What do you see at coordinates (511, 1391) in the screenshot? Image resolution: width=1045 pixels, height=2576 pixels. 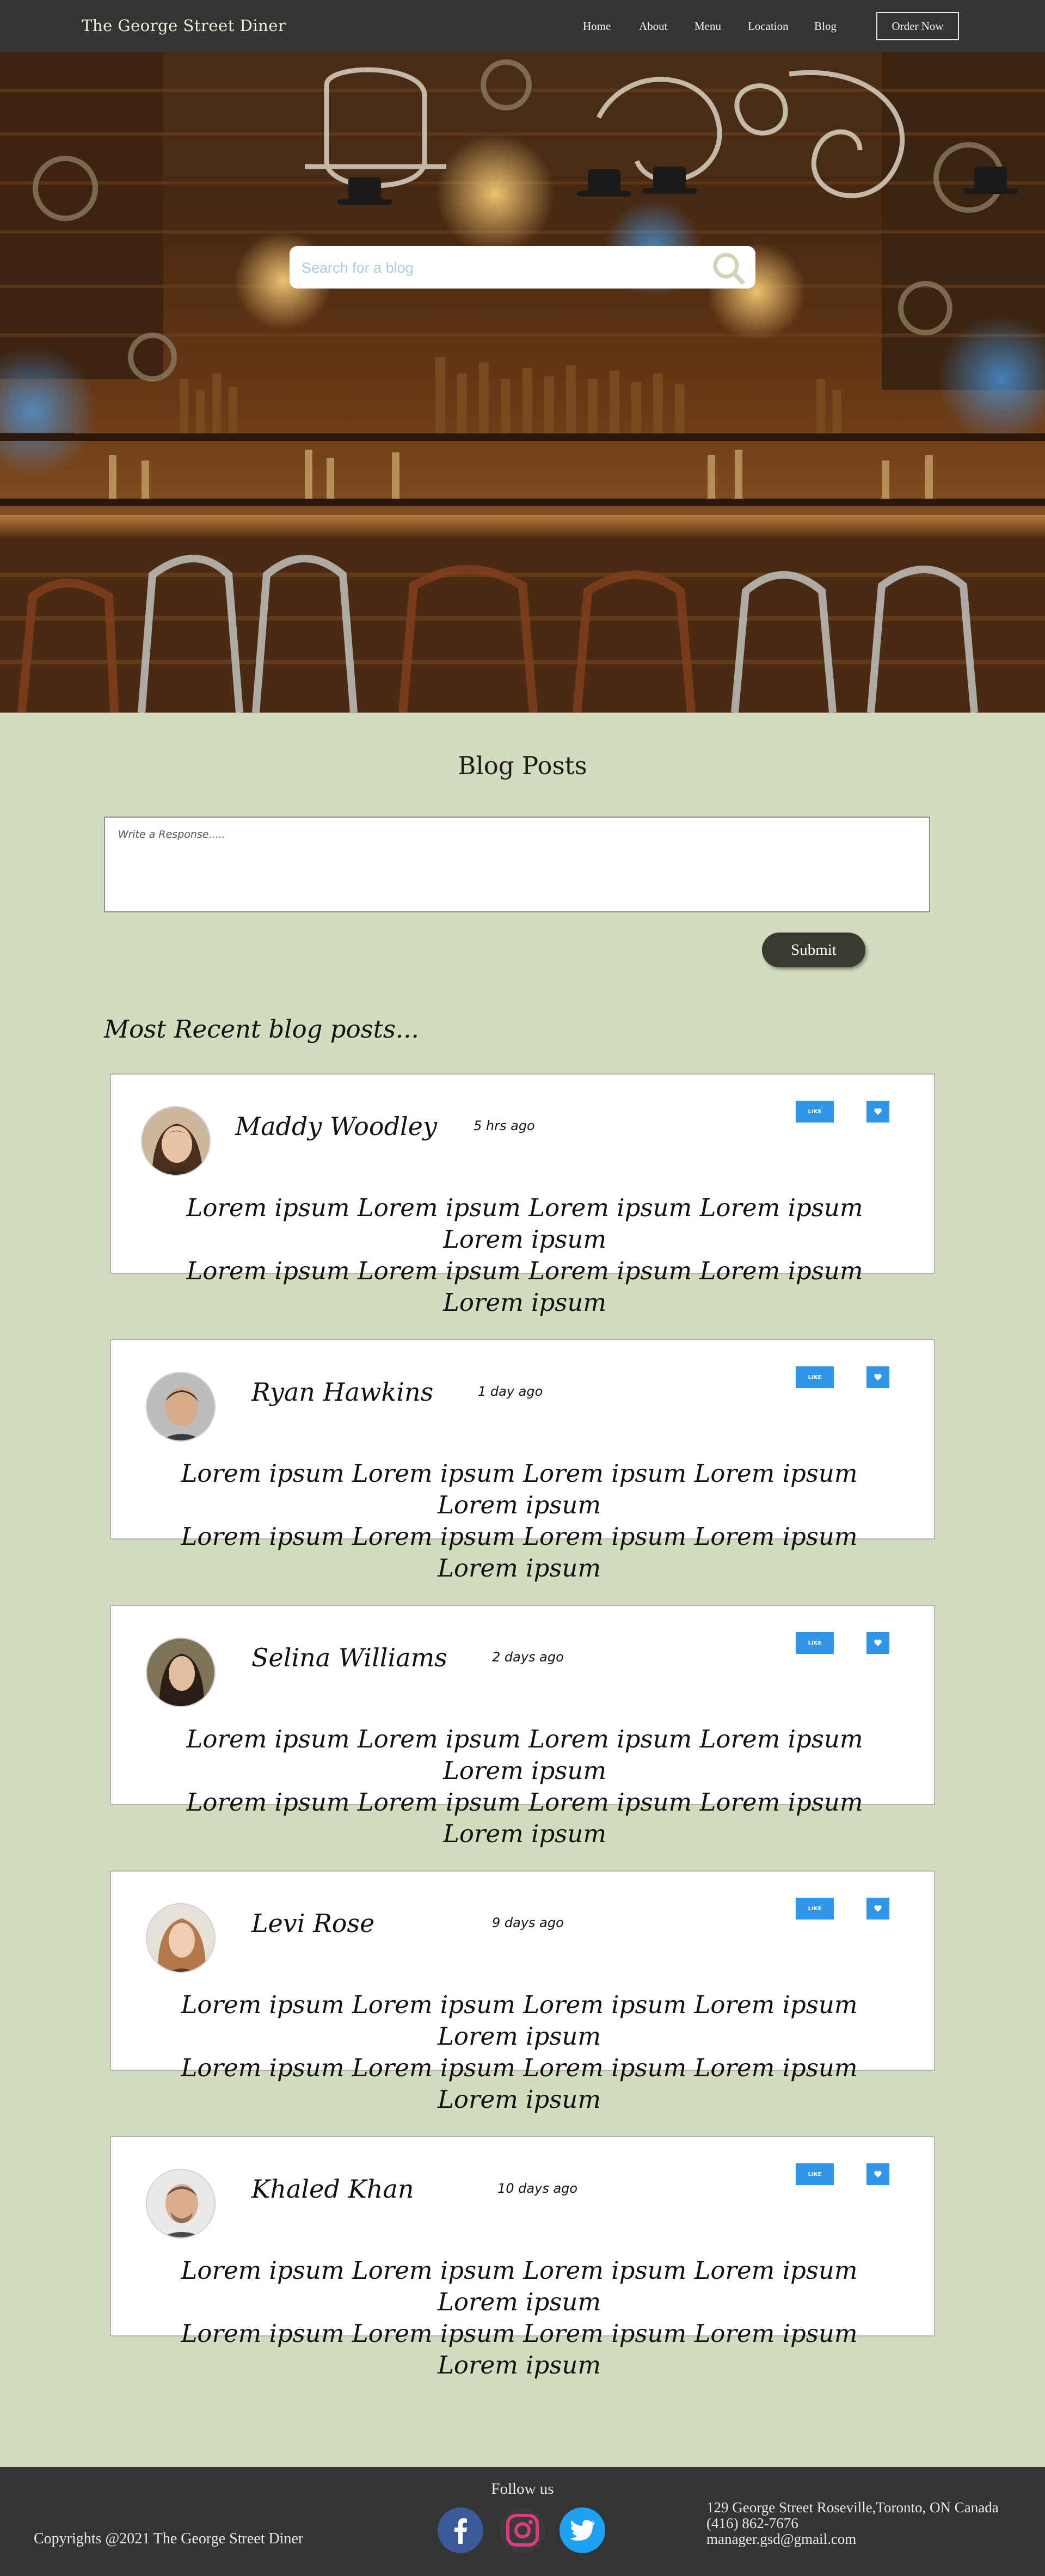 I see `post-time: 1 day ago` at bounding box center [511, 1391].